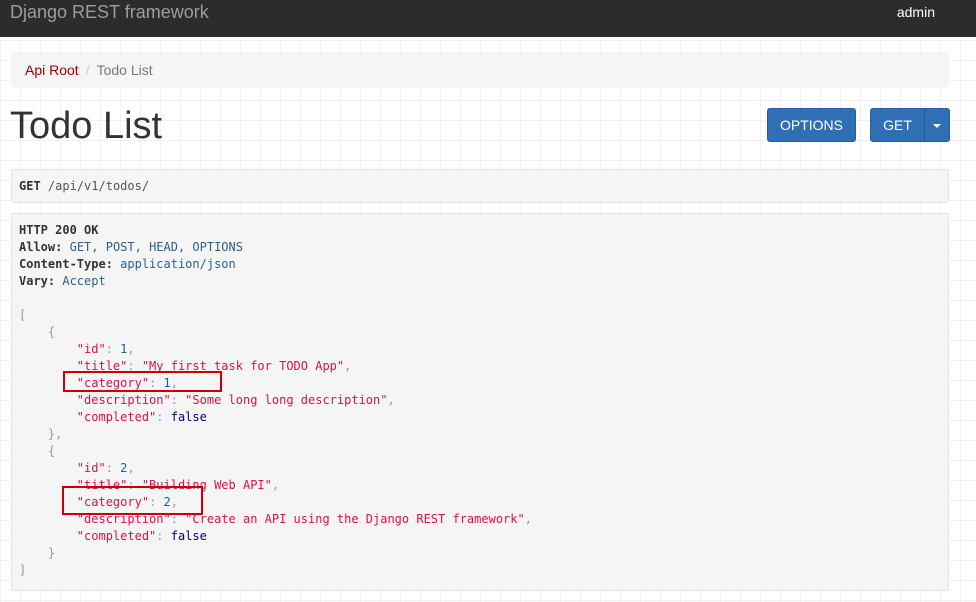  I want to click on options-button: OPTIONS, so click(811, 125).